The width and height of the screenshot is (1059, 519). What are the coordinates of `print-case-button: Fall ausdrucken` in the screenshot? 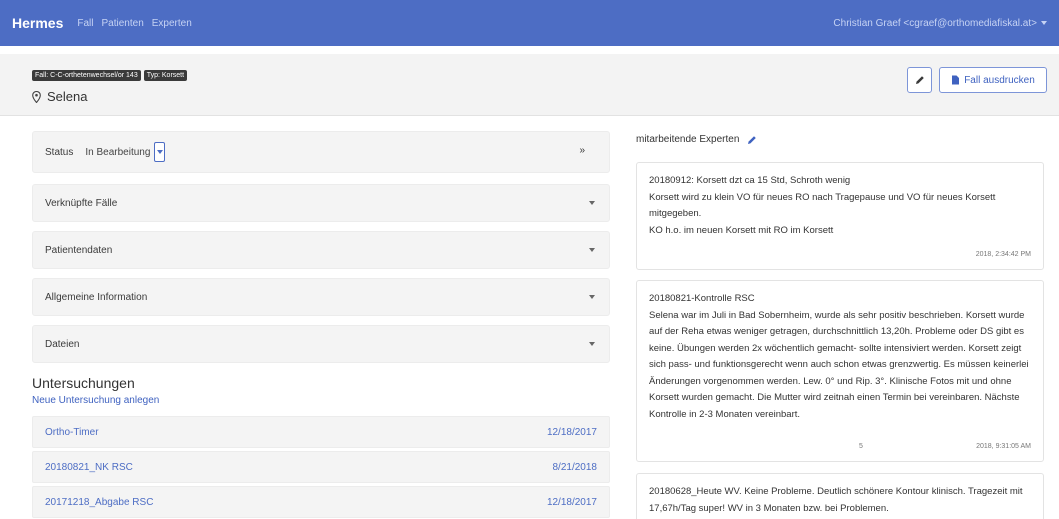 It's located at (993, 80).